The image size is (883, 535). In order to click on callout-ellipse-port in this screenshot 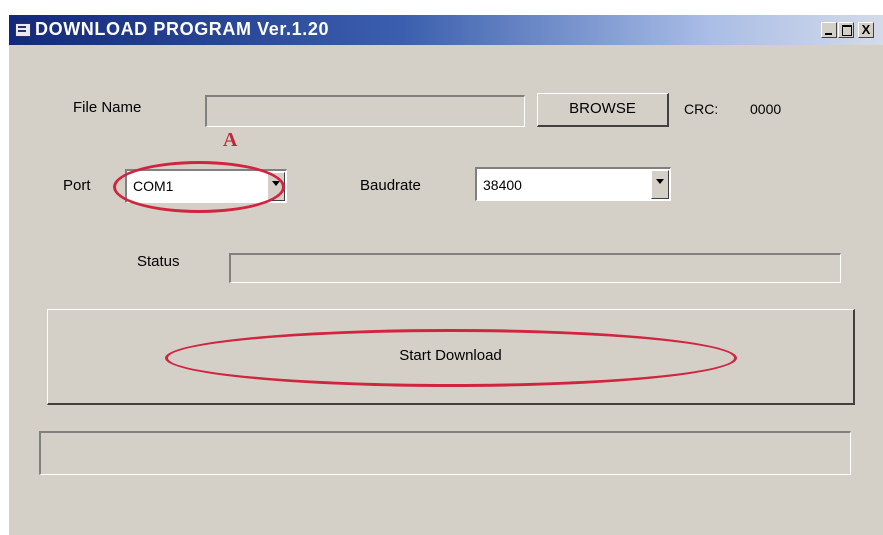, I will do `click(199, 187)`.